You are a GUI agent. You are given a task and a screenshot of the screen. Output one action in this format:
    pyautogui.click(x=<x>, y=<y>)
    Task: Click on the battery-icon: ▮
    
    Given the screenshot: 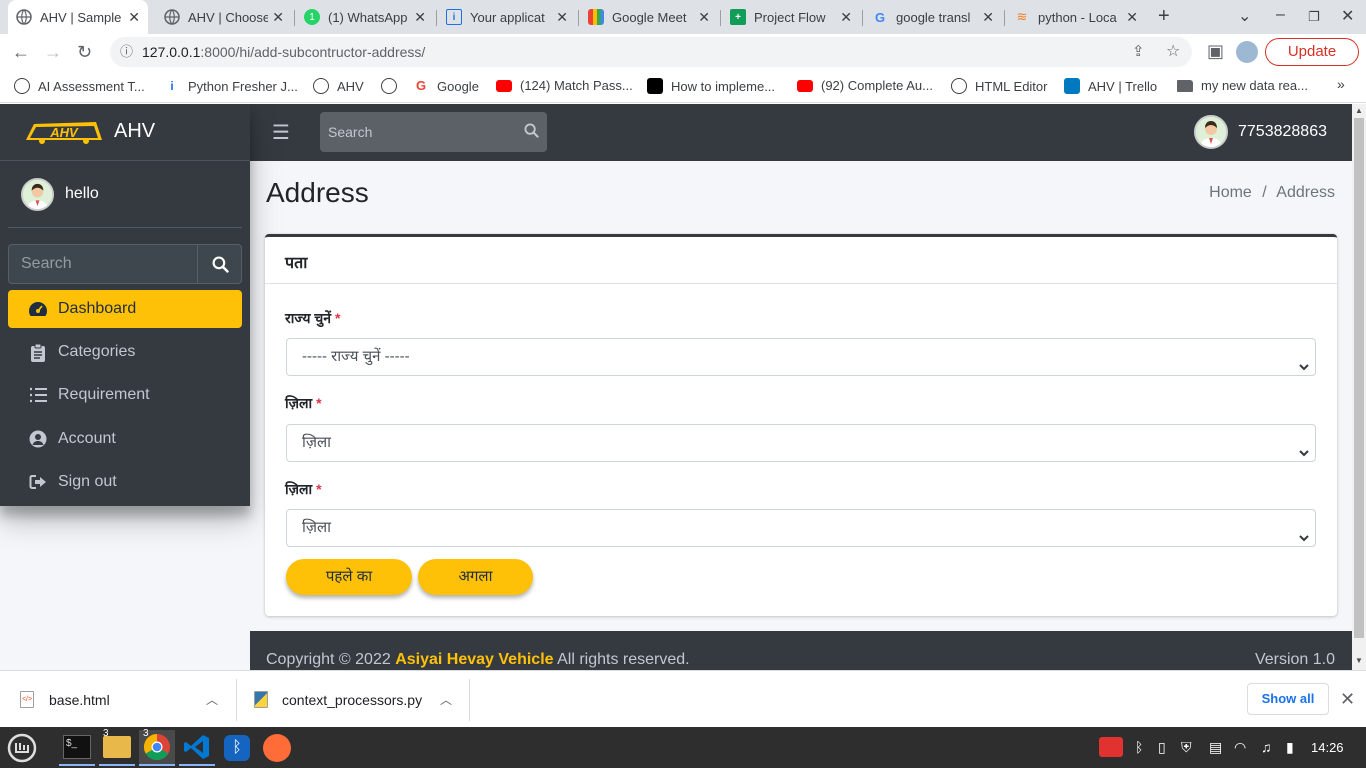 What is the action you would take?
    pyautogui.click(x=1290, y=747)
    